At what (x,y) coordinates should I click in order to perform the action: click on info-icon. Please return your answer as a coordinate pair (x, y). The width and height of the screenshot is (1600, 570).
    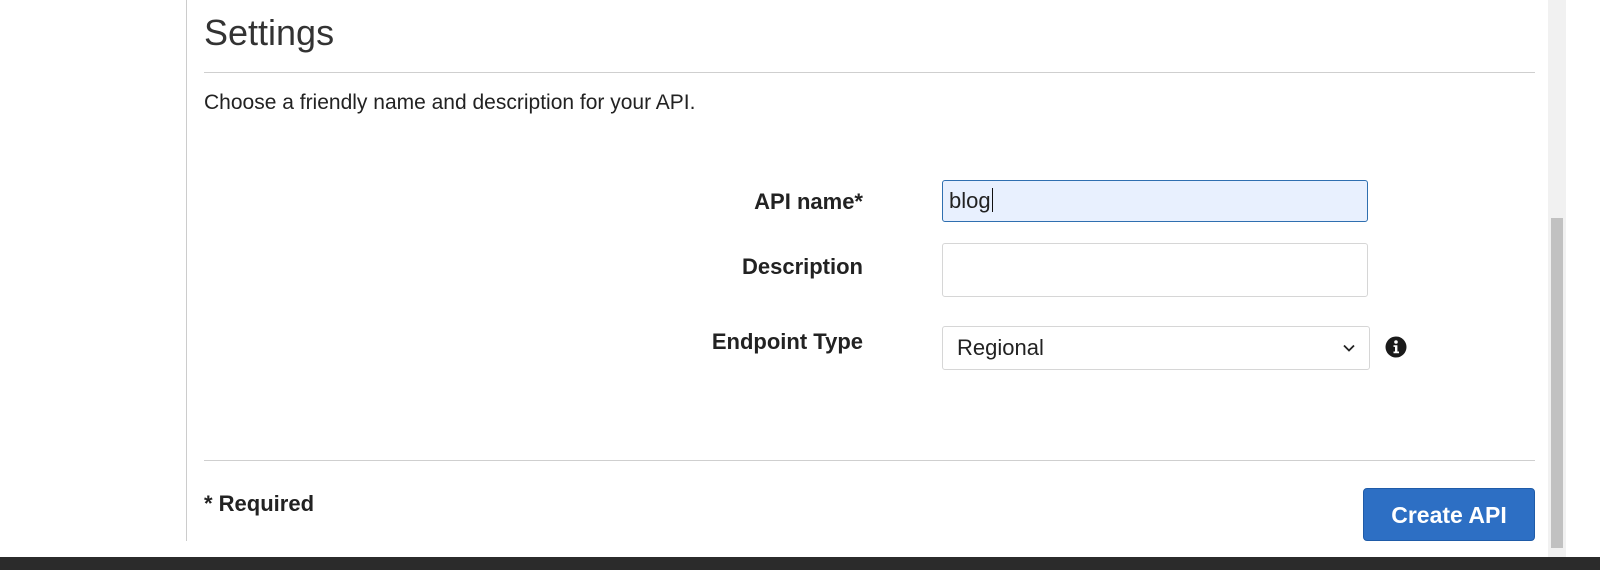
    Looking at the image, I should click on (1396, 347).